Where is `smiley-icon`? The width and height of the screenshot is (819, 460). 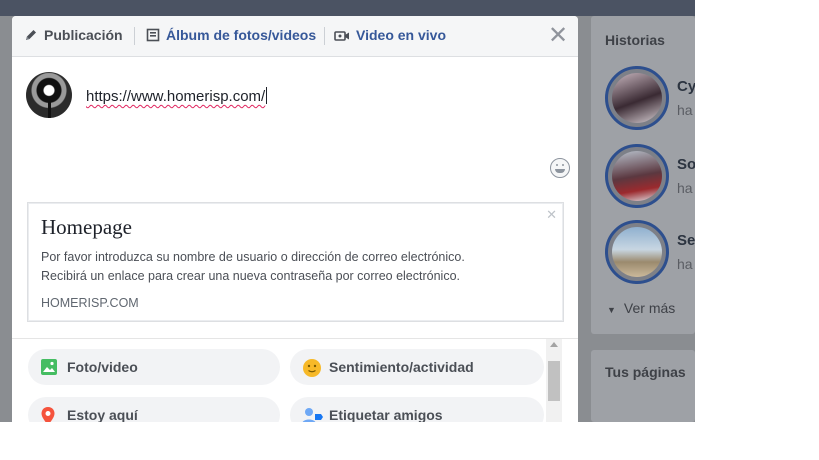
smiley-icon is located at coordinates (312, 369).